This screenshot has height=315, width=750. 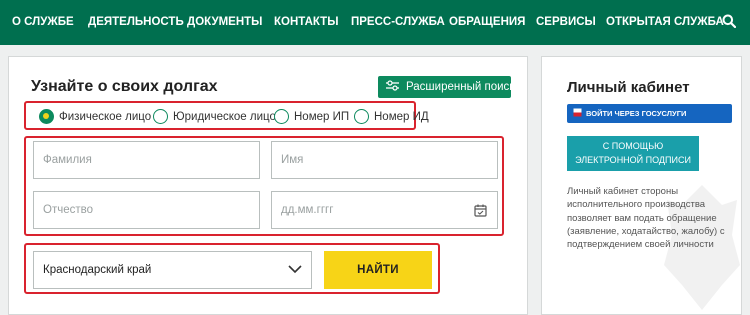 I want to click on gosuslugi-icon, so click(x=577, y=113).